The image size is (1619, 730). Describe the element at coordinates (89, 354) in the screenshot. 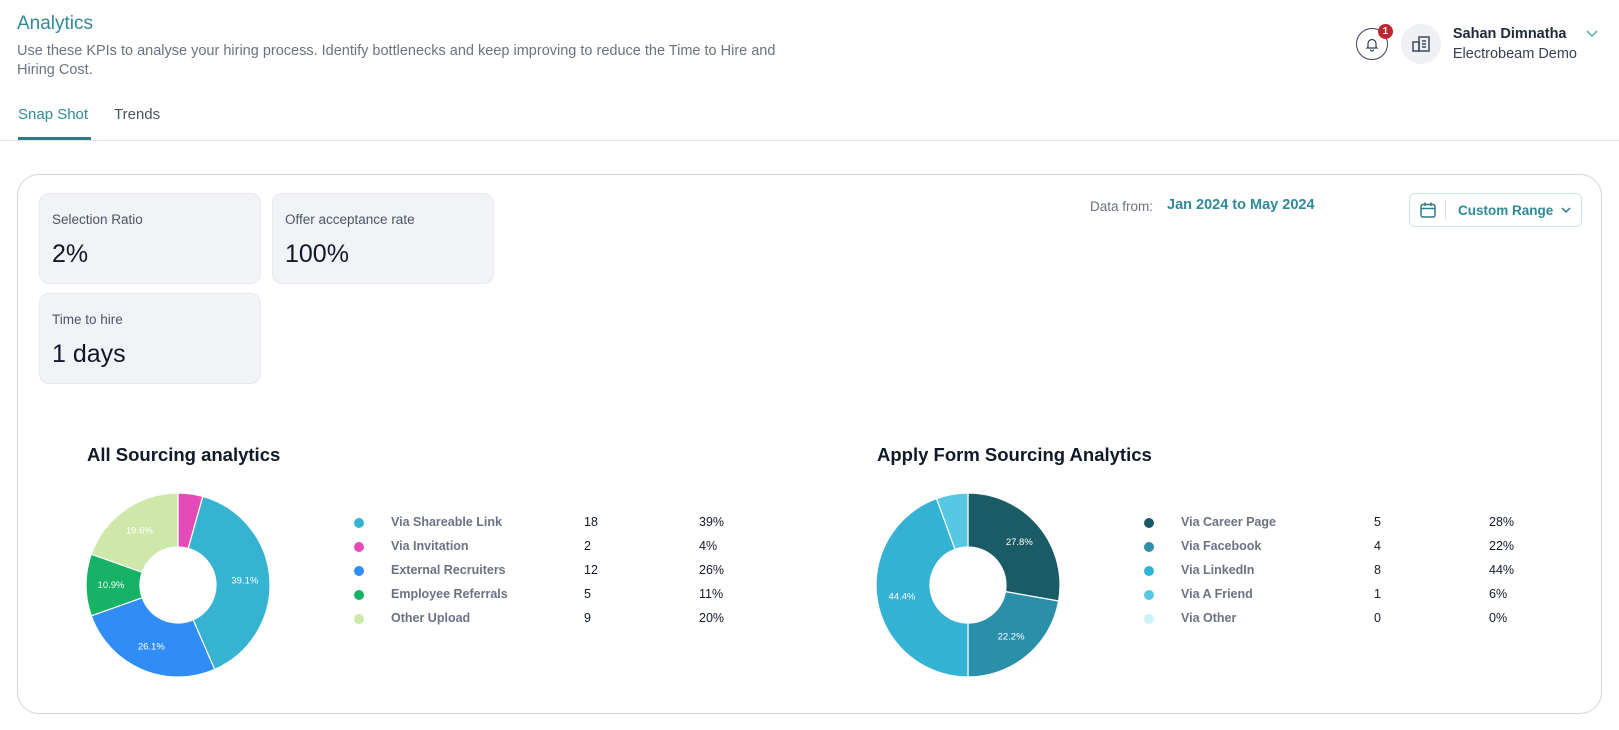

I see `kpi-value: 1 days` at that location.